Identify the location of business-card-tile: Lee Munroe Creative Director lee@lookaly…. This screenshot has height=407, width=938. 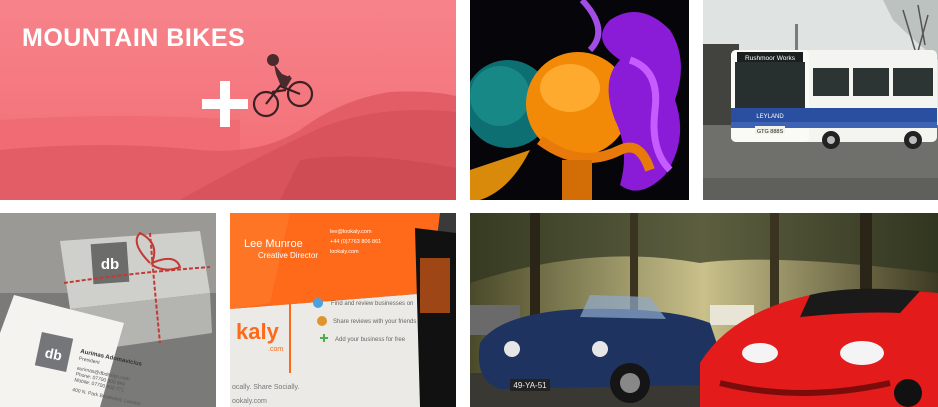
(343, 310).